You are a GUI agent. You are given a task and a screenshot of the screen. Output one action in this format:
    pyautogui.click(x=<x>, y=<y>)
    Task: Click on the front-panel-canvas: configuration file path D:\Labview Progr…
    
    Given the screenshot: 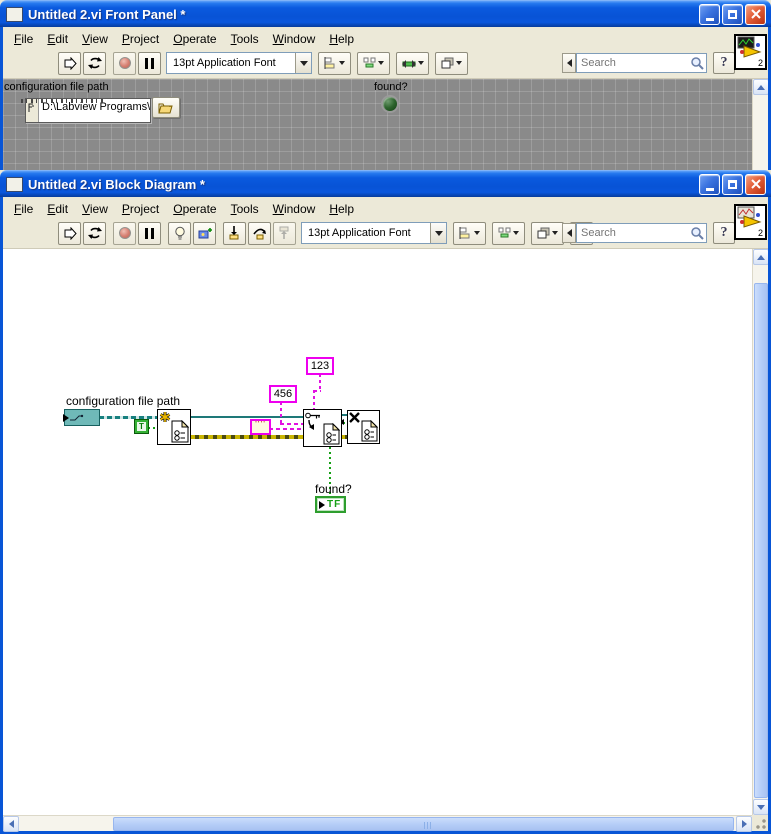 What is the action you would take?
    pyautogui.click(x=385, y=124)
    